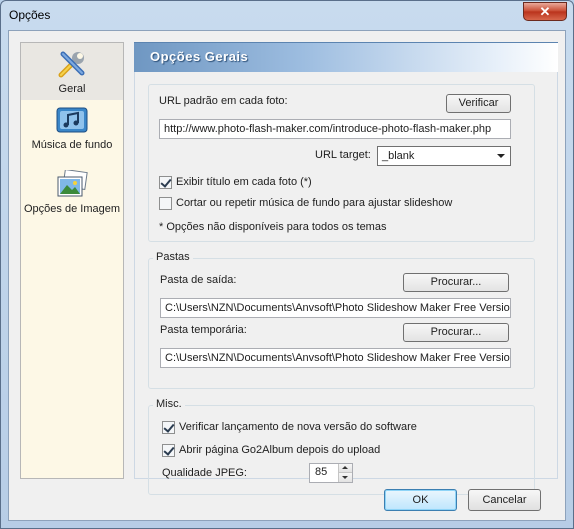  Describe the element at coordinates (504, 500) in the screenshot. I see `cancel-button: Cancelar` at that location.